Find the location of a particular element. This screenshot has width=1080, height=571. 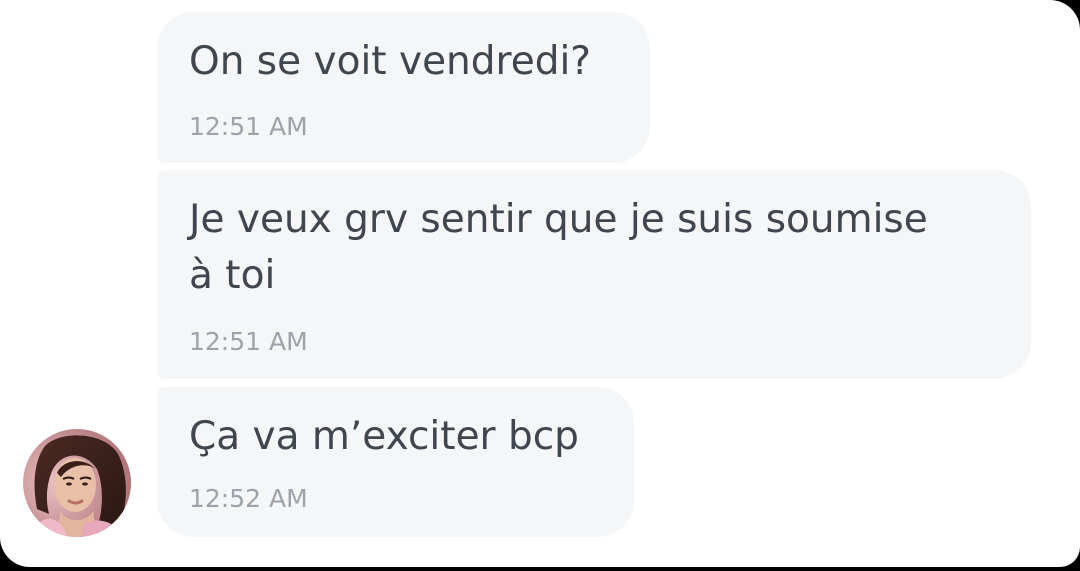

contact-avatar-icon is located at coordinates (77, 483).